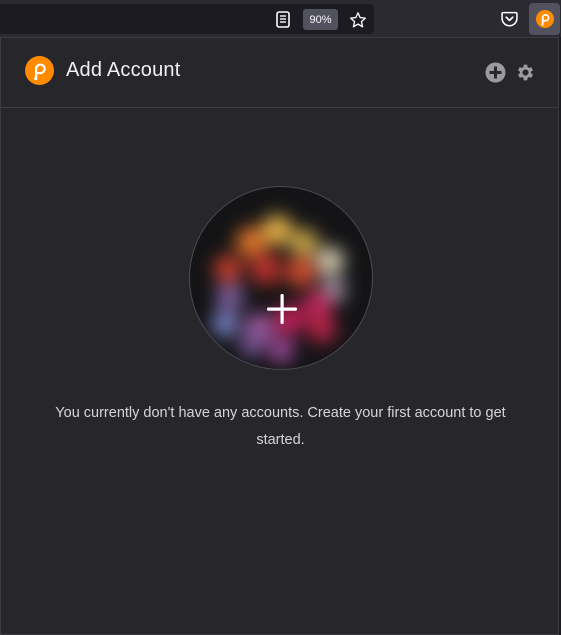  I want to click on reader-view-icon, so click(283, 19).